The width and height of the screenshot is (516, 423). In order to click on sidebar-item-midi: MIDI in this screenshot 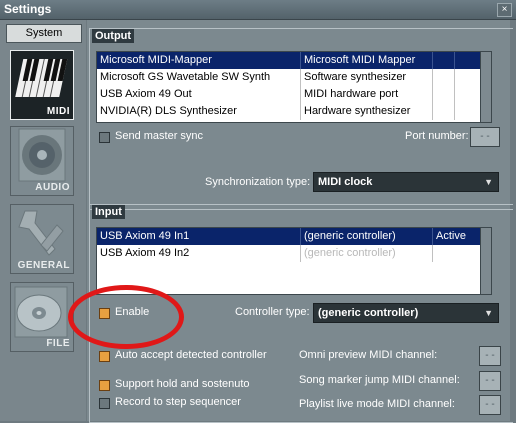, I will do `click(42, 85)`.